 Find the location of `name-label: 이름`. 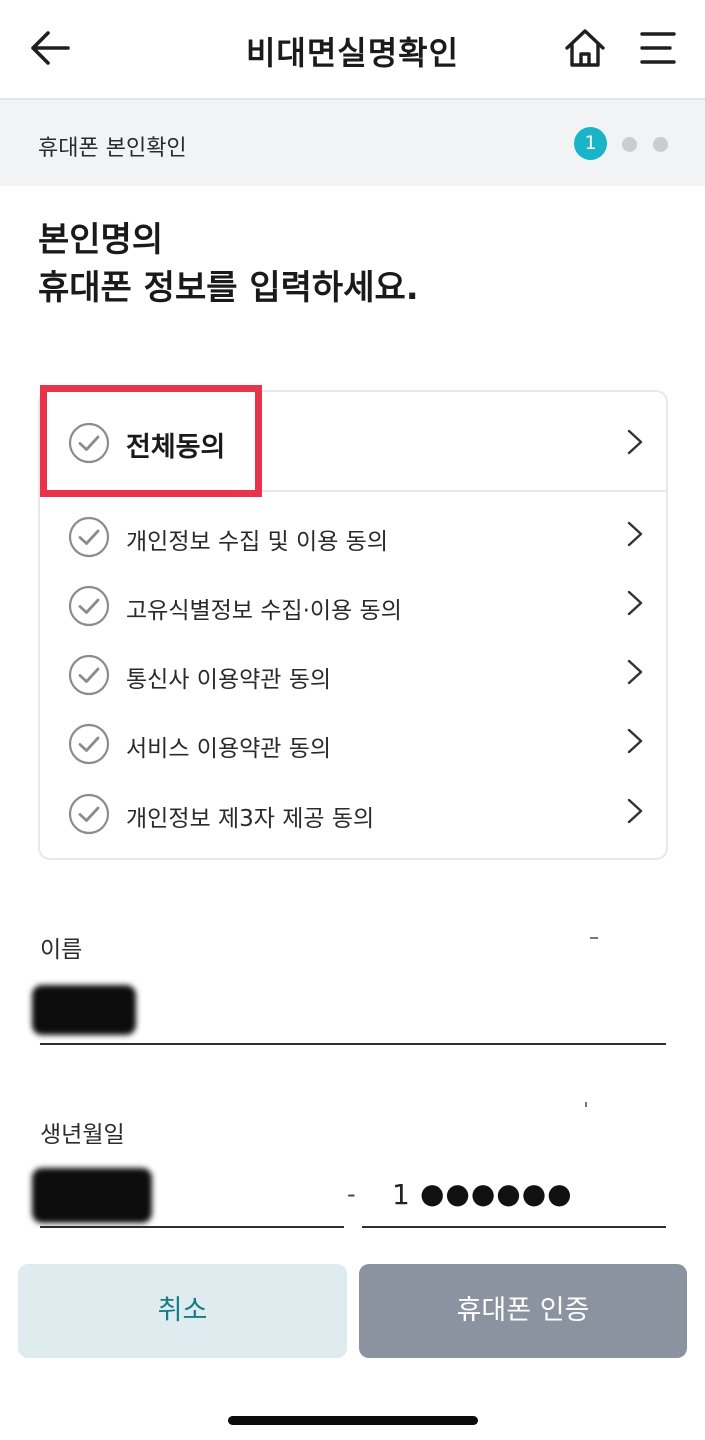

name-label: 이름 is located at coordinates (61, 950).